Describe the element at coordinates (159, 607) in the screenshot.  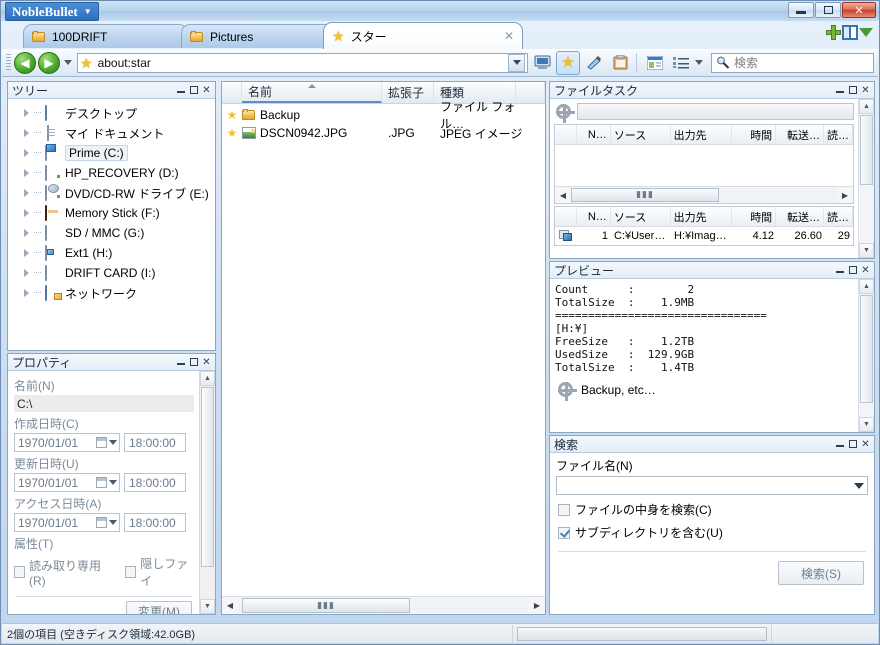
I see `apply-button: 変更(M)` at that location.